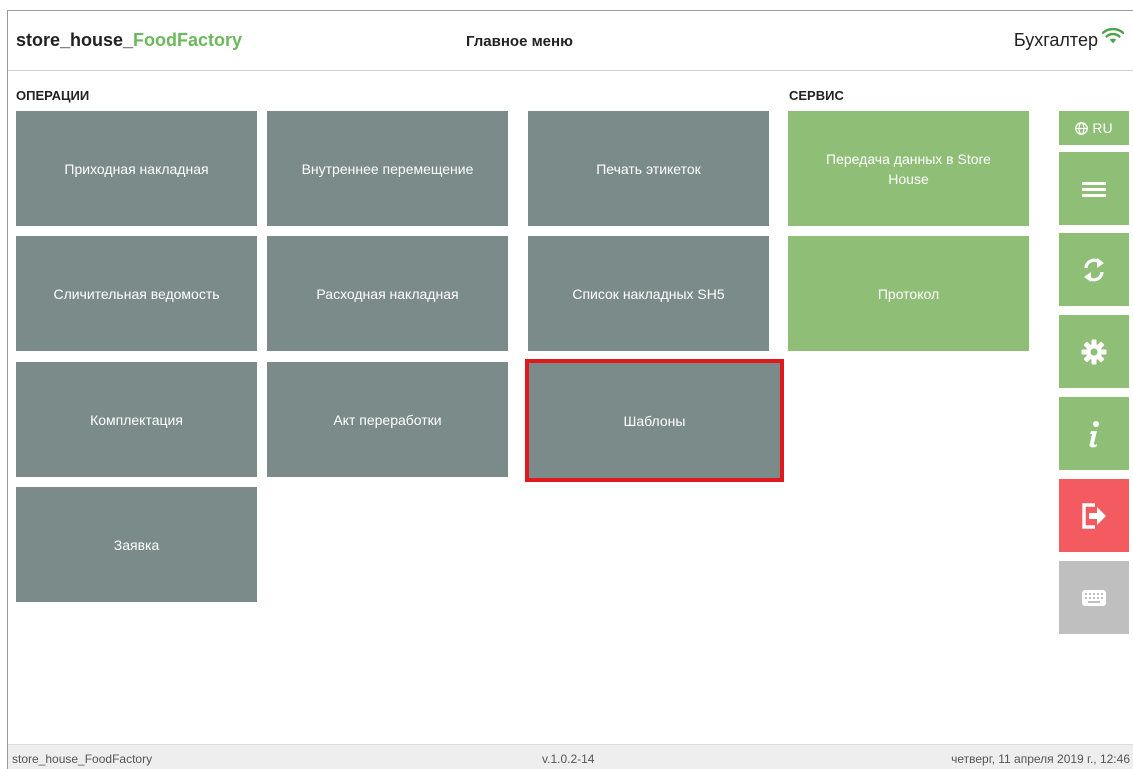 The height and width of the screenshot is (769, 1133). Describe the element at coordinates (568, 759) in the screenshot. I see `footer-version: v.1.0.2-14` at that location.